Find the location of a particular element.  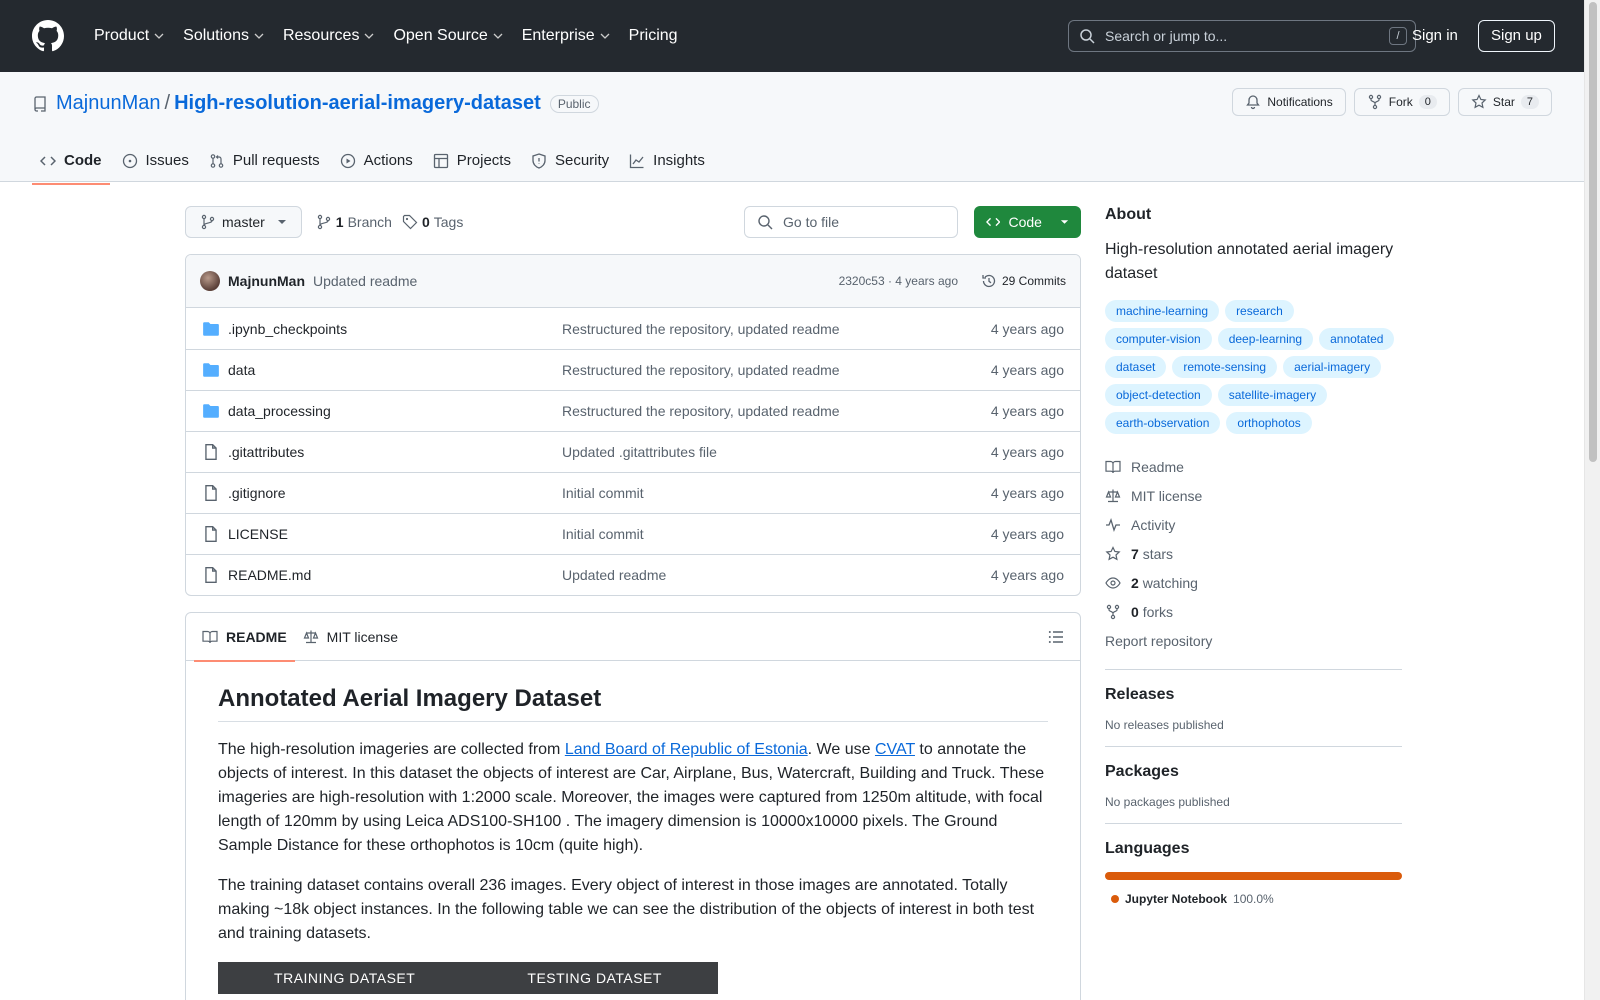

watchers-link: 2 watching is located at coordinates (1253, 582).